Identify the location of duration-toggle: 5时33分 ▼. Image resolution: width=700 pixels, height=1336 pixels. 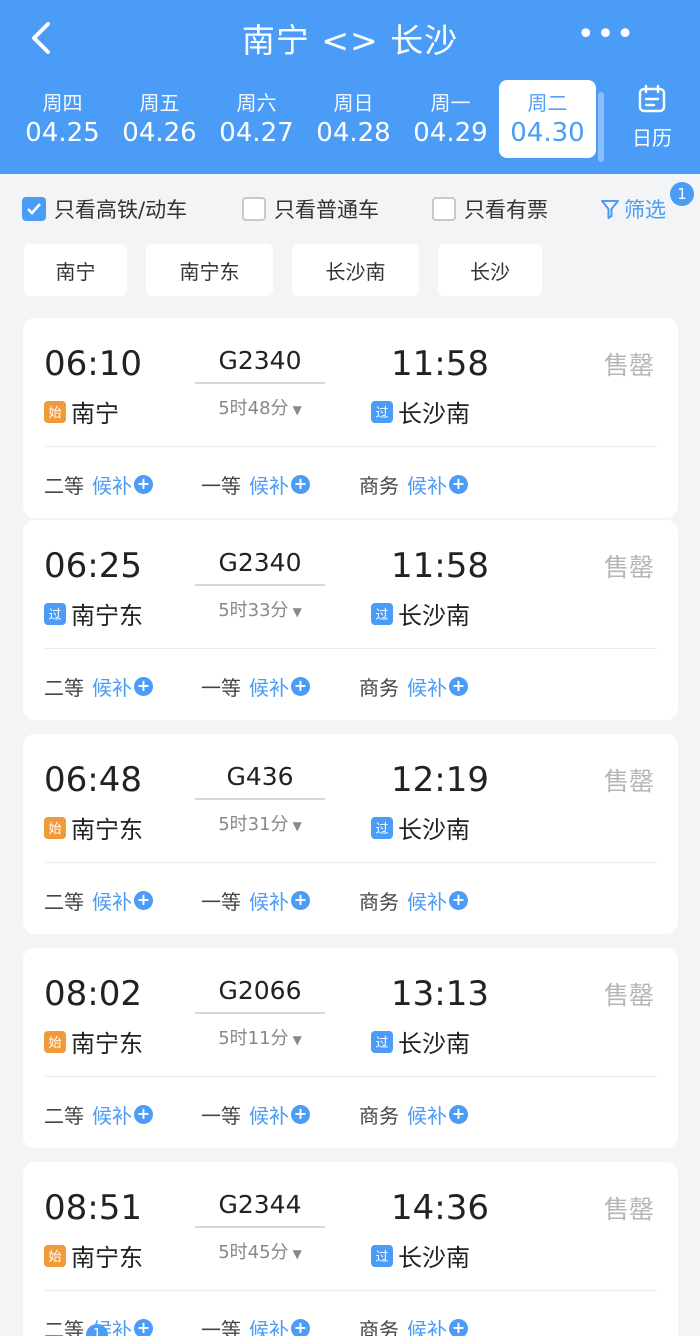
(260, 609).